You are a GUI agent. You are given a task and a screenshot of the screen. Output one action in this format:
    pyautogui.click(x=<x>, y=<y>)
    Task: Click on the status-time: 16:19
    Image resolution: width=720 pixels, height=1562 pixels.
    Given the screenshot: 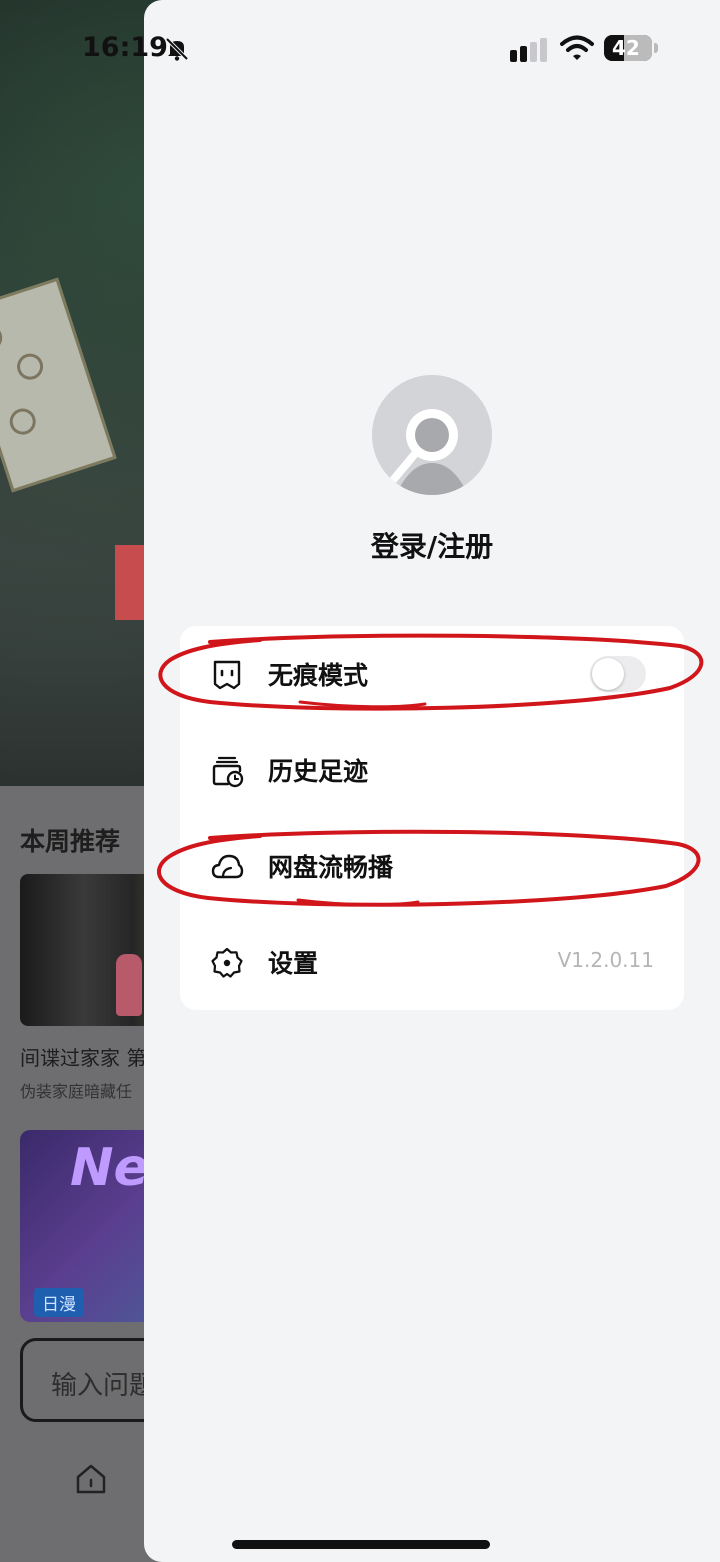 What is the action you would take?
    pyautogui.click(x=125, y=47)
    